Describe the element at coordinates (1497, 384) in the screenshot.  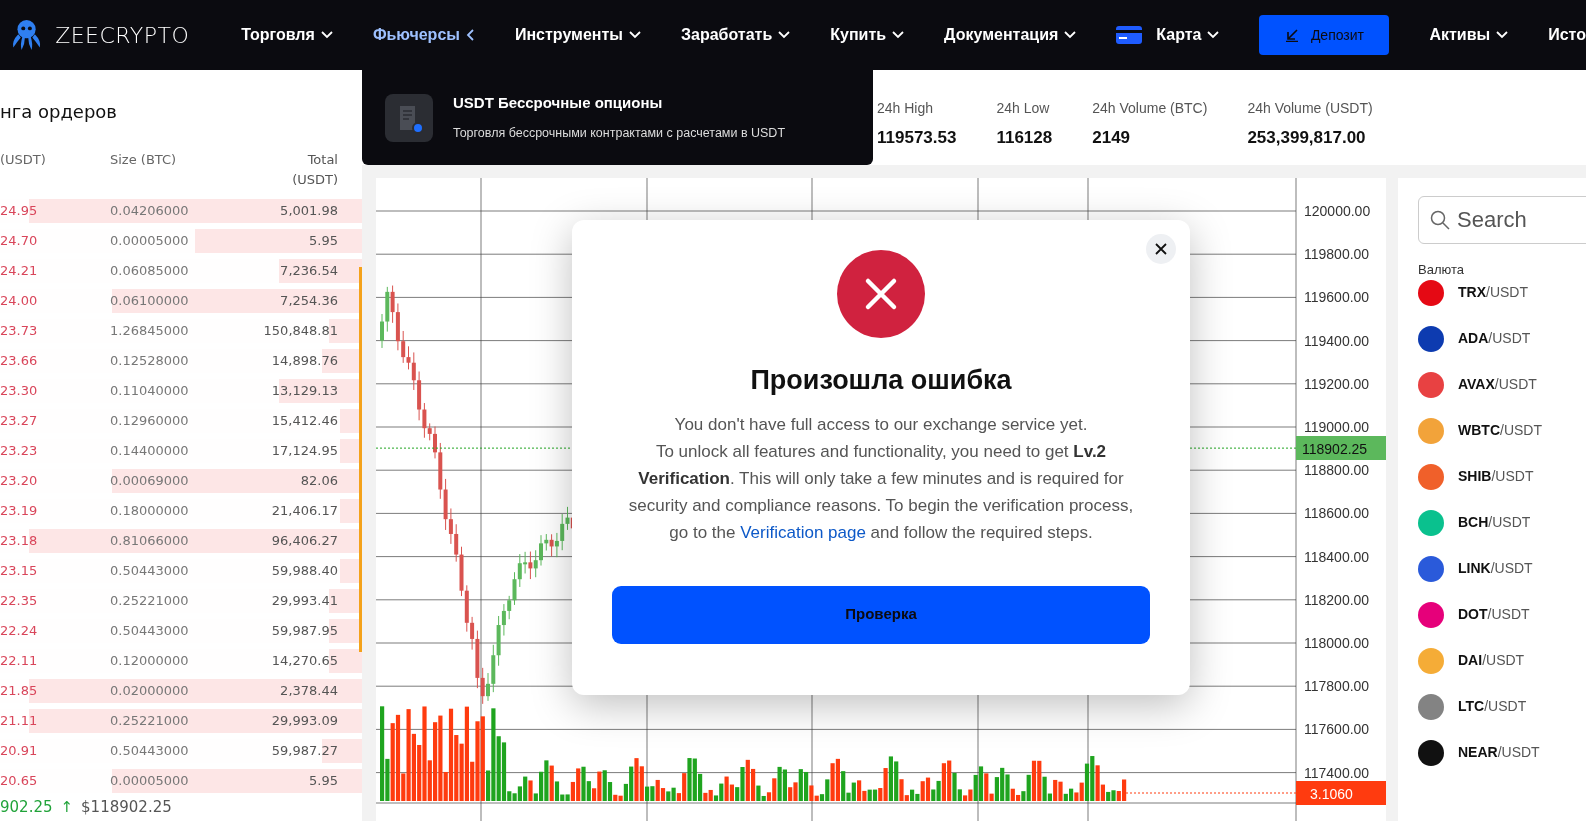
I see `pair-link: AVAX/USDT` at that location.